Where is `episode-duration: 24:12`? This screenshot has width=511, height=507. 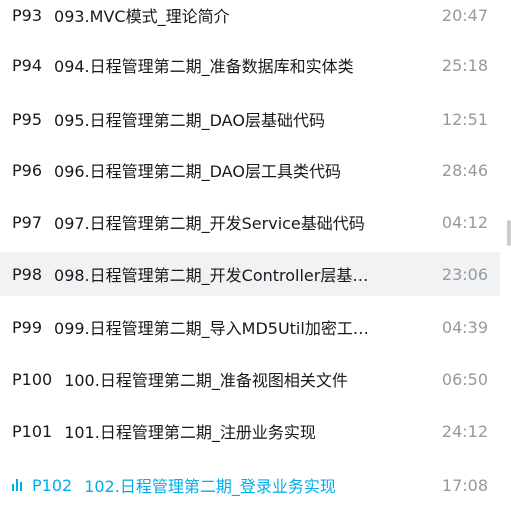
episode-duration: 24:12 is located at coordinates (464, 431).